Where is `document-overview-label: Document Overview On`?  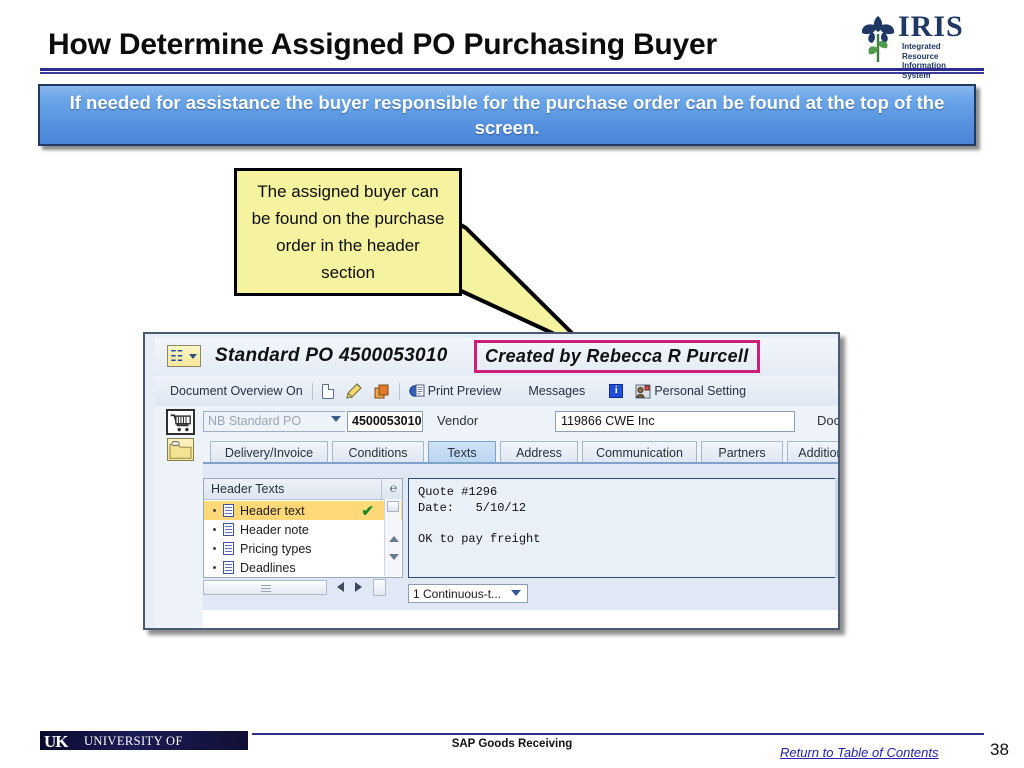 document-overview-label: Document Overview On is located at coordinates (236, 391).